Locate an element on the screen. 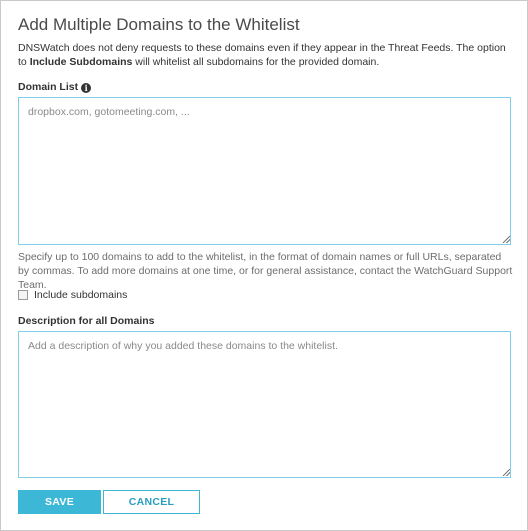 The height and width of the screenshot is (531, 528). domain-list-label: Domain List i is located at coordinates (55, 87).